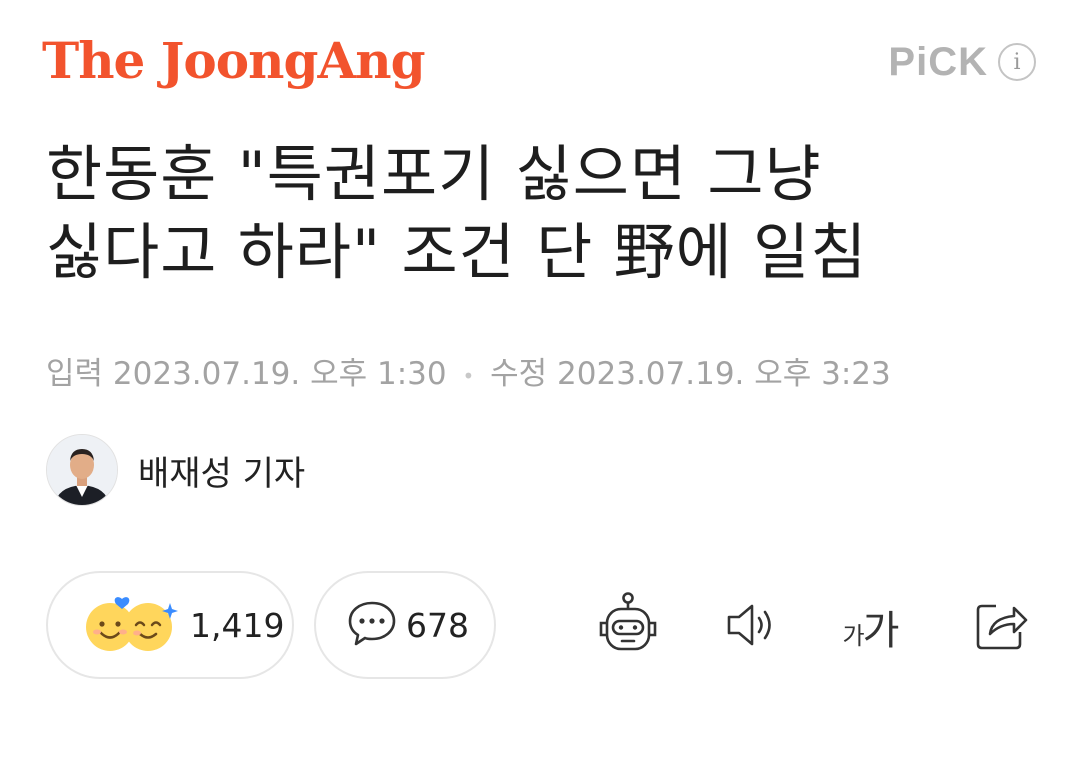 The width and height of the screenshot is (1080, 769). I want to click on reaction-count: 1,419, so click(237, 625).